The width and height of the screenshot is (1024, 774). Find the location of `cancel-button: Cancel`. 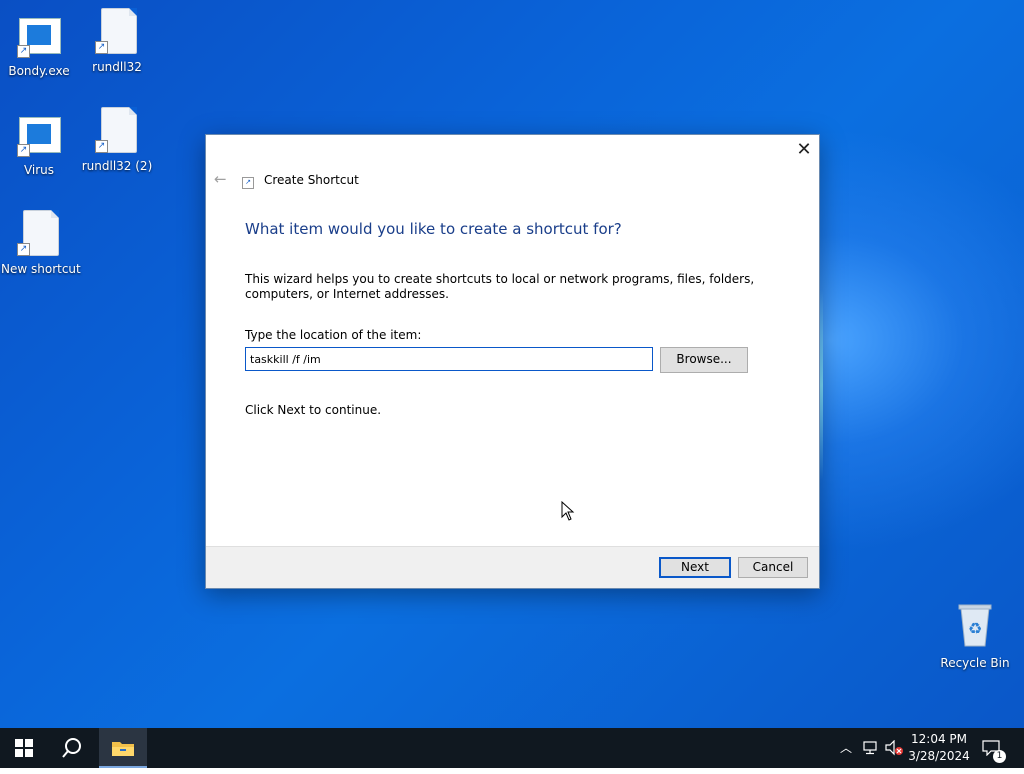

cancel-button: Cancel is located at coordinates (773, 567).